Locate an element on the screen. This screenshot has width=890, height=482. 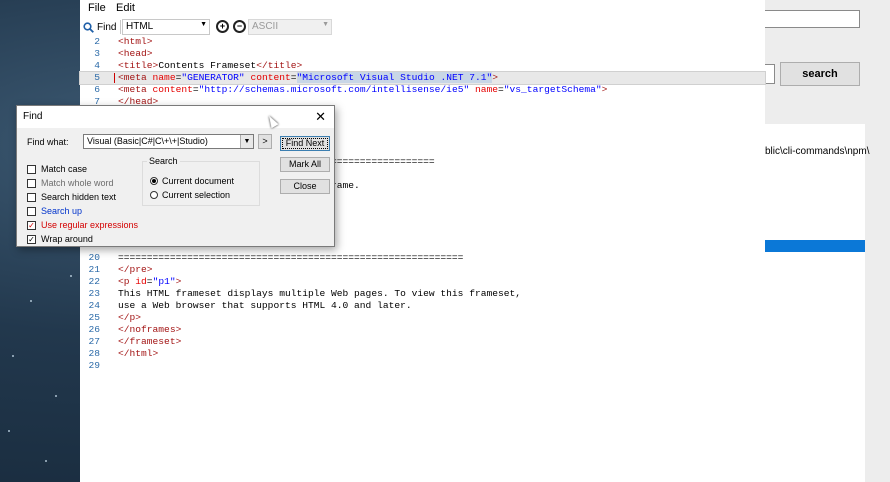
regex-builder-button: > is located at coordinates (265, 141).